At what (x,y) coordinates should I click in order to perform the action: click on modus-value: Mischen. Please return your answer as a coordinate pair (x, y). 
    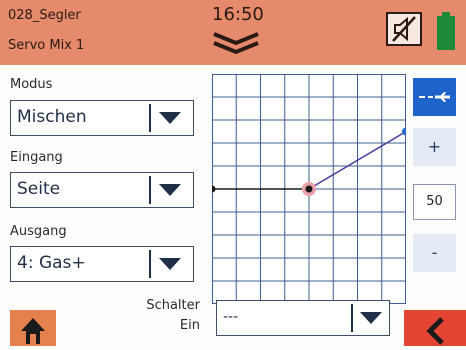
    Looking at the image, I should click on (52, 117).